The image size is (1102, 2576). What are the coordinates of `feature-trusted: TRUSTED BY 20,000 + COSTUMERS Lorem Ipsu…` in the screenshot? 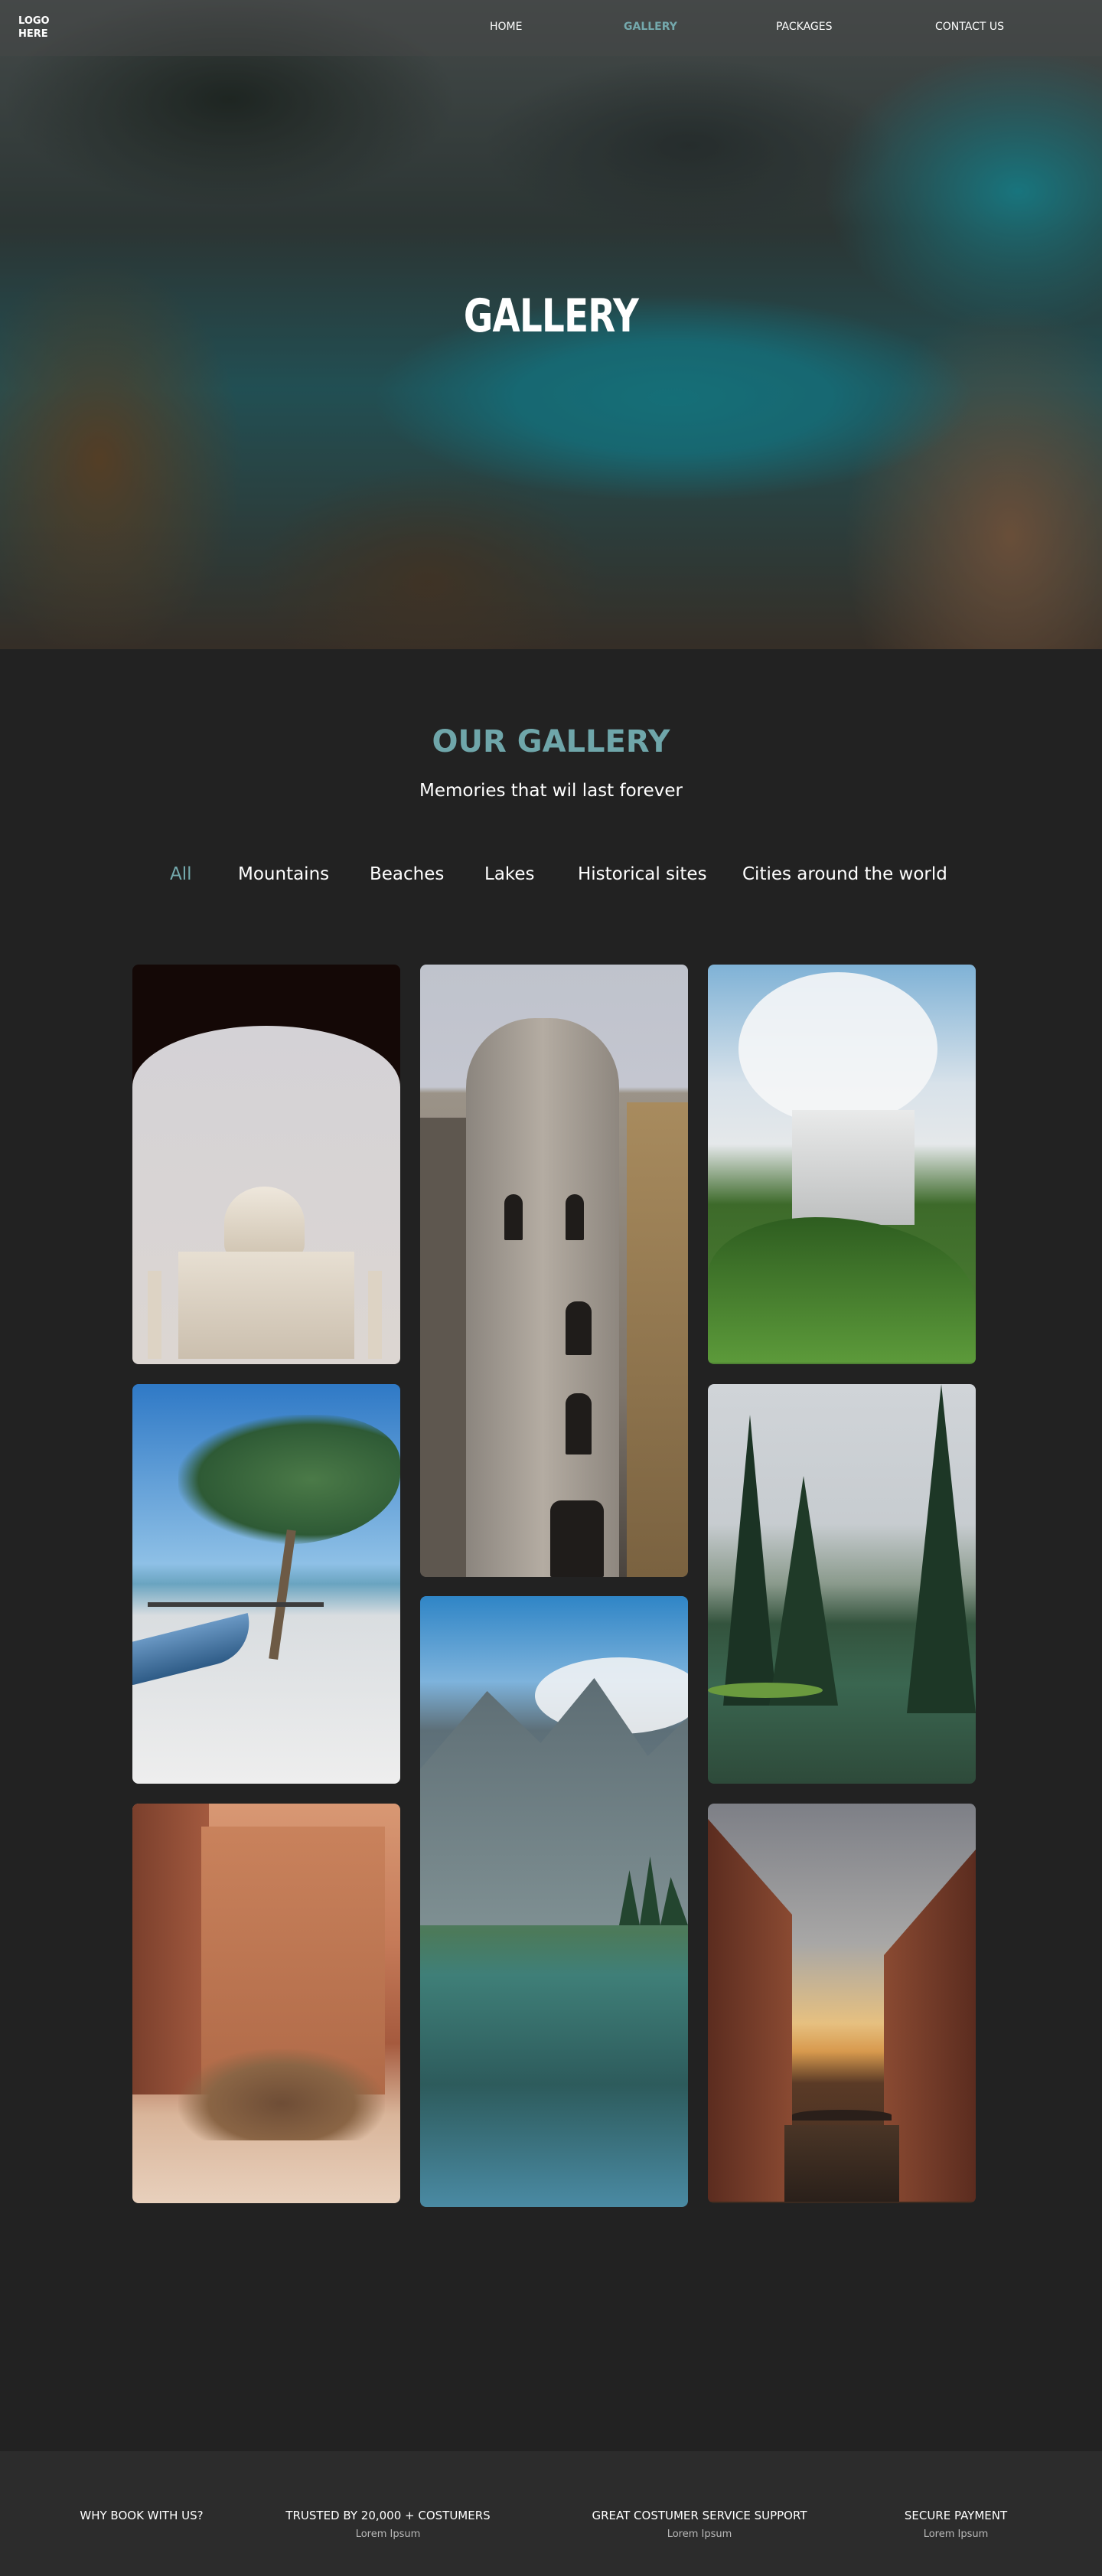 It's located at (388, 2524).